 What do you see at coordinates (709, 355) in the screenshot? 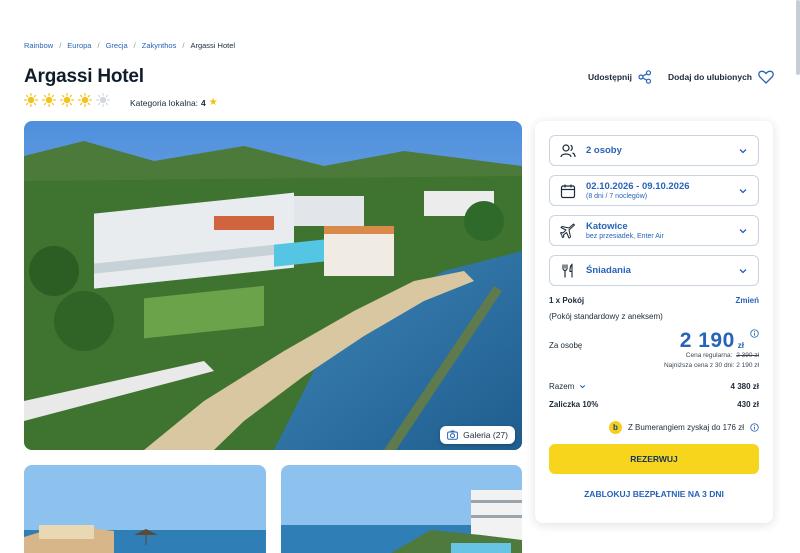
I see `regular-price-label: Cena regularna:` at bounding box center [709, 355].